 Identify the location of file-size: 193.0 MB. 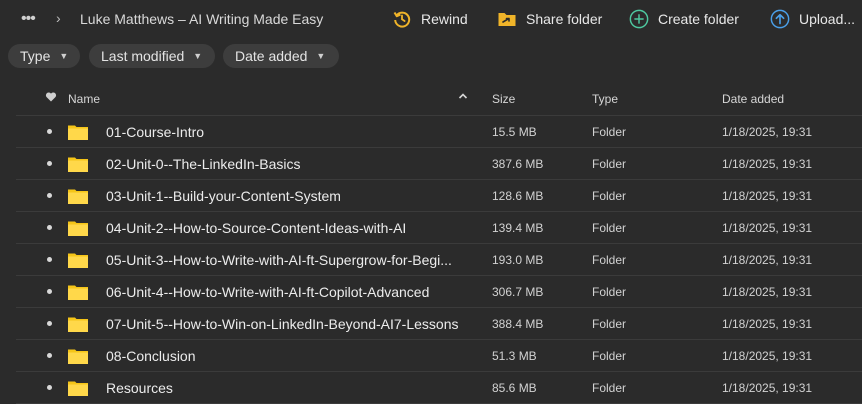
(518, 260).